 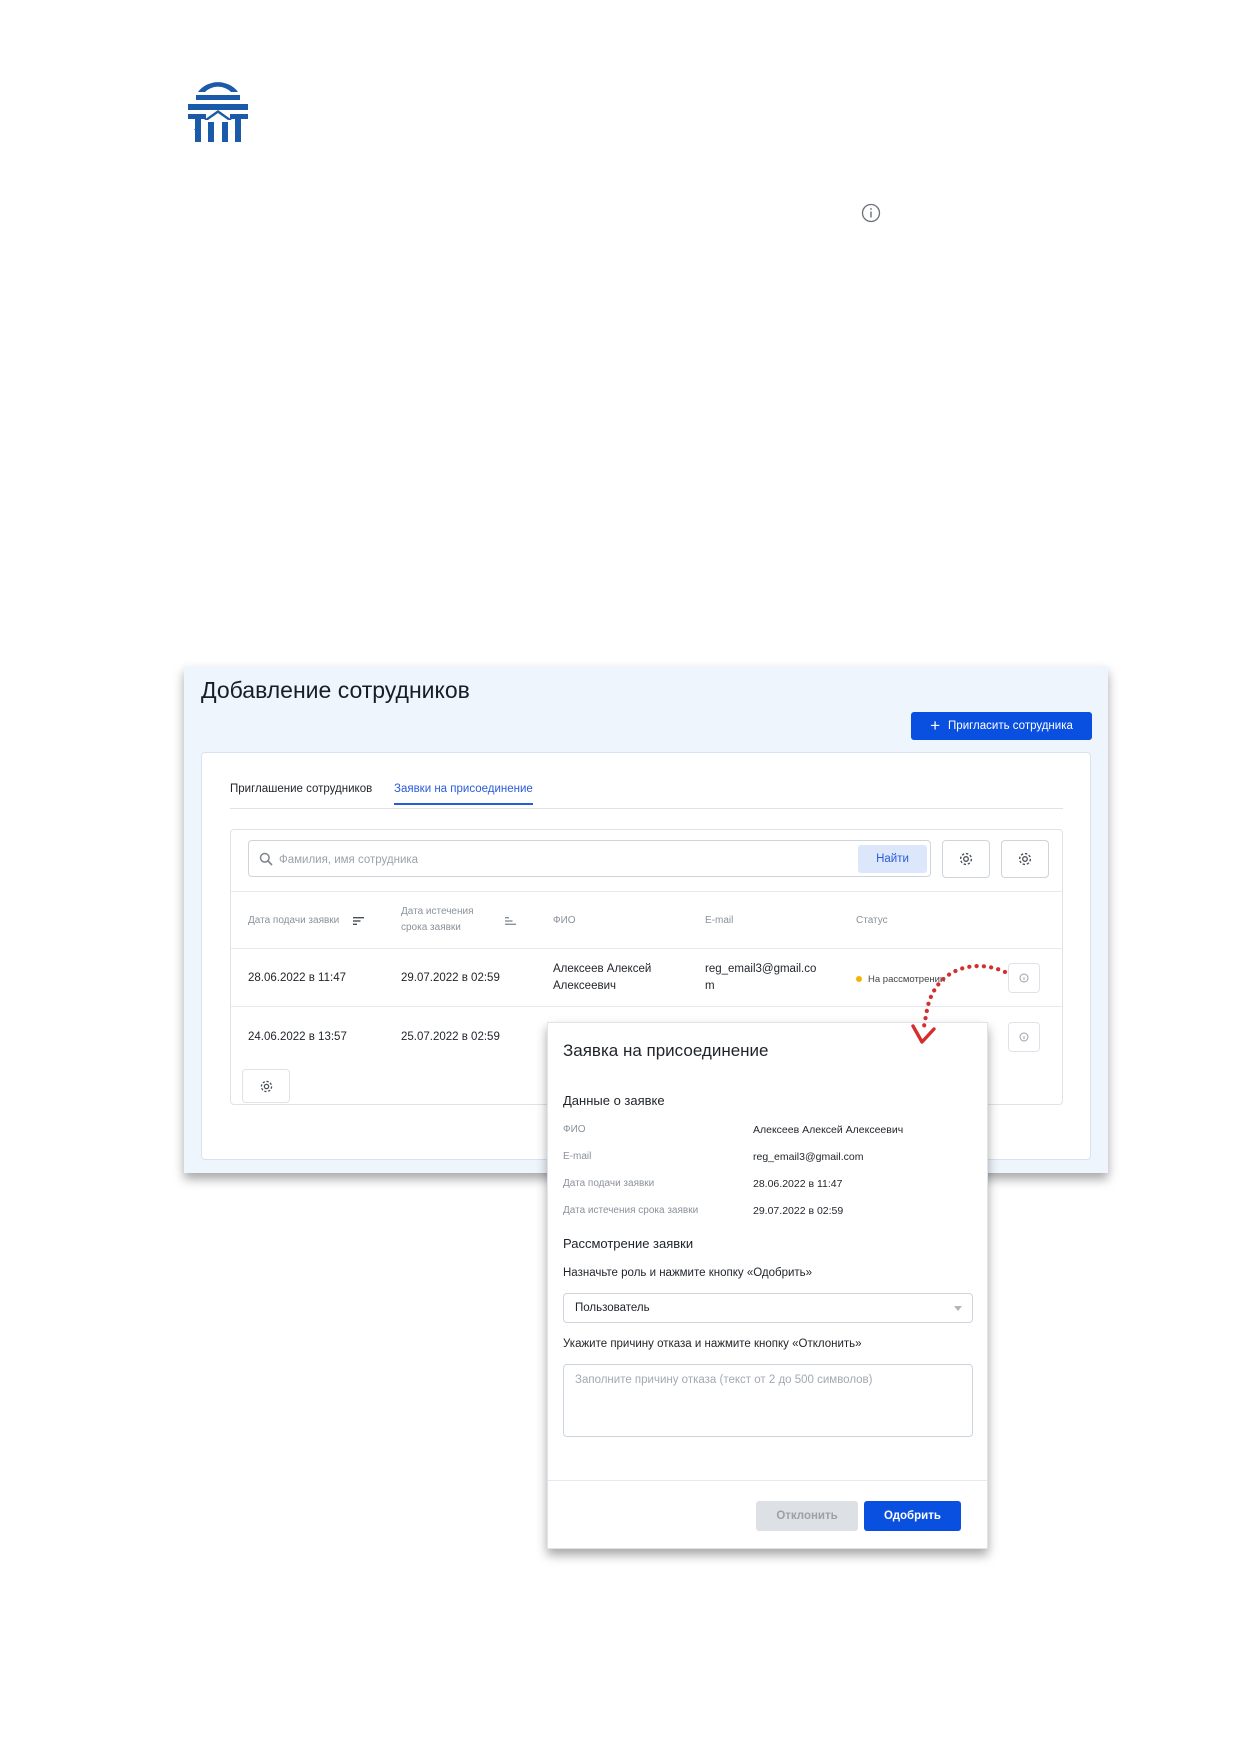 What do you see at coordinates (666, 1050) in the screenshot?
I see `modal-title: Заявка на присоединение` at bounding box center [666, 1050].